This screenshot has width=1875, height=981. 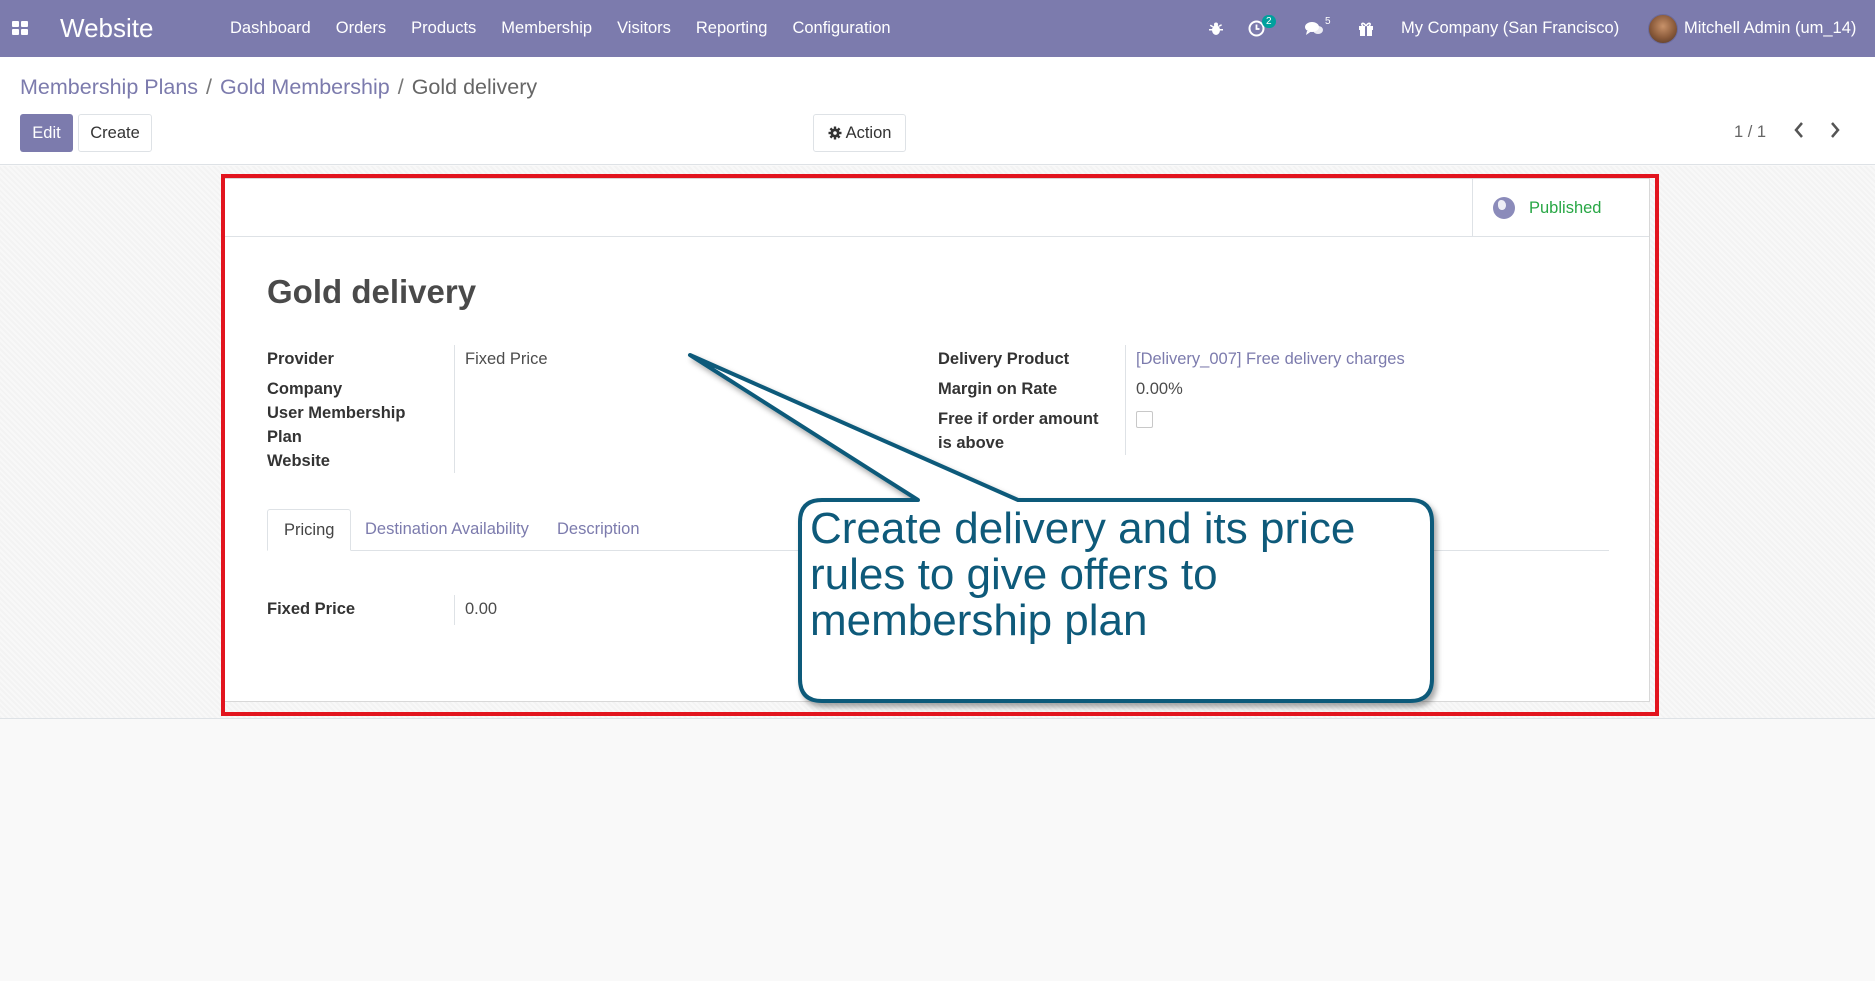 I want to click on callout-line: Create delivery and its price, so click(x=1083, y=528).